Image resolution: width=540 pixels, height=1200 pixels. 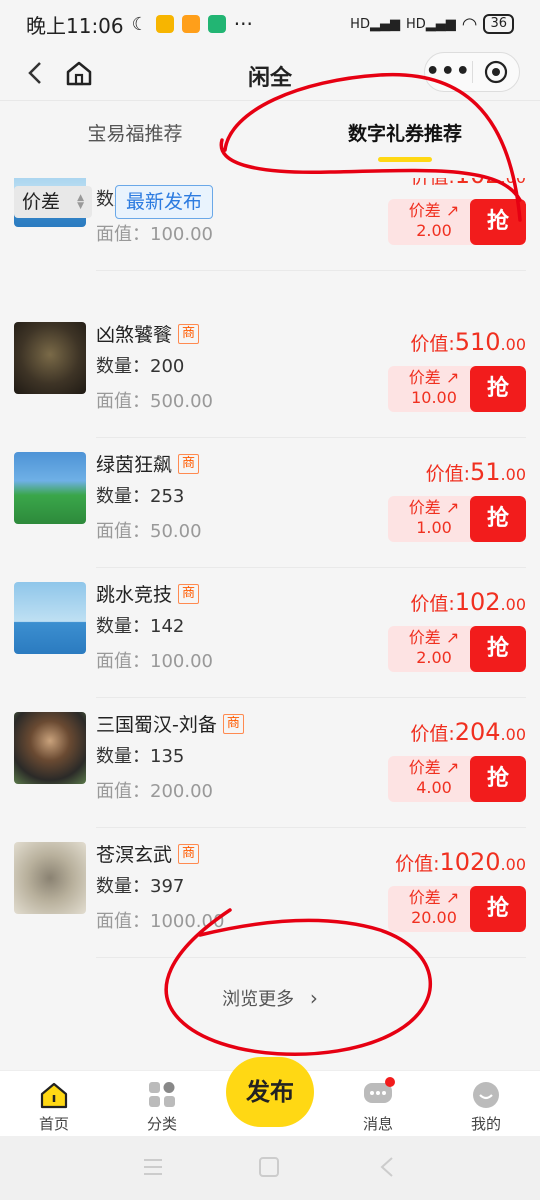 I want to click on tab-label: 宝易福推荐, so click(x=135, y=134).